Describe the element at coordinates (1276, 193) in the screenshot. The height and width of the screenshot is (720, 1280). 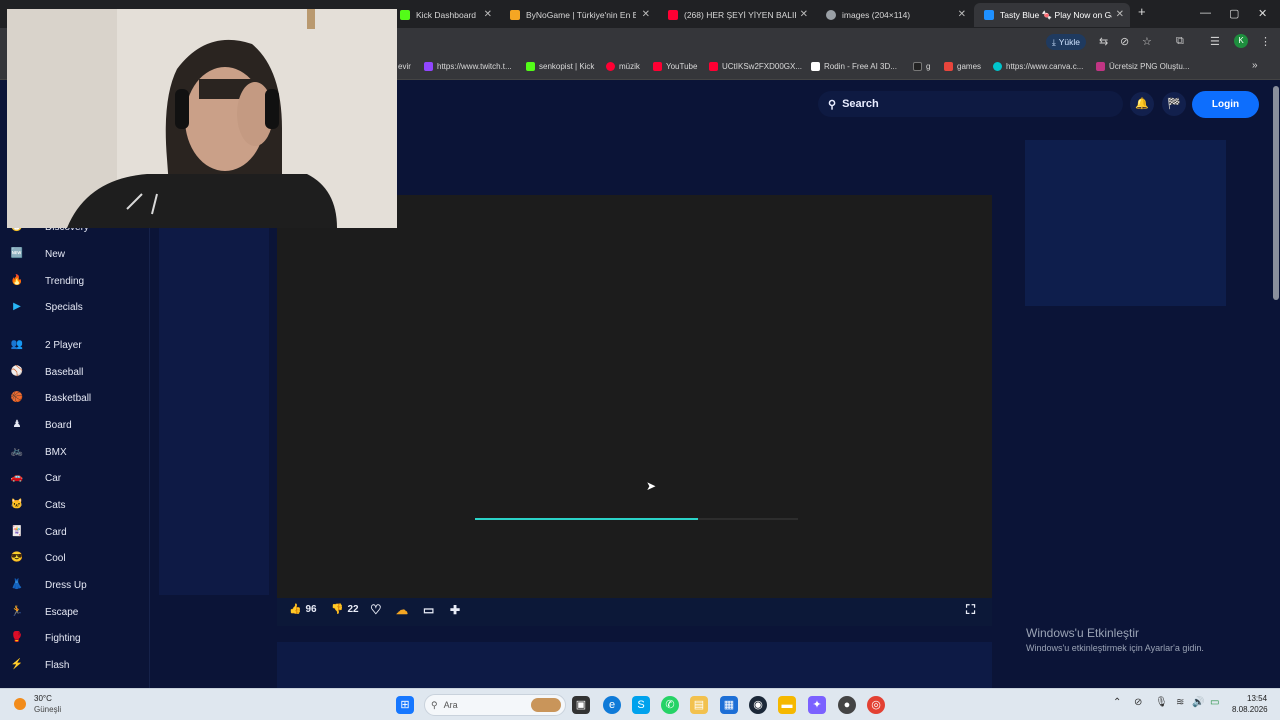
I see `scrollbar-thumb` at that location.